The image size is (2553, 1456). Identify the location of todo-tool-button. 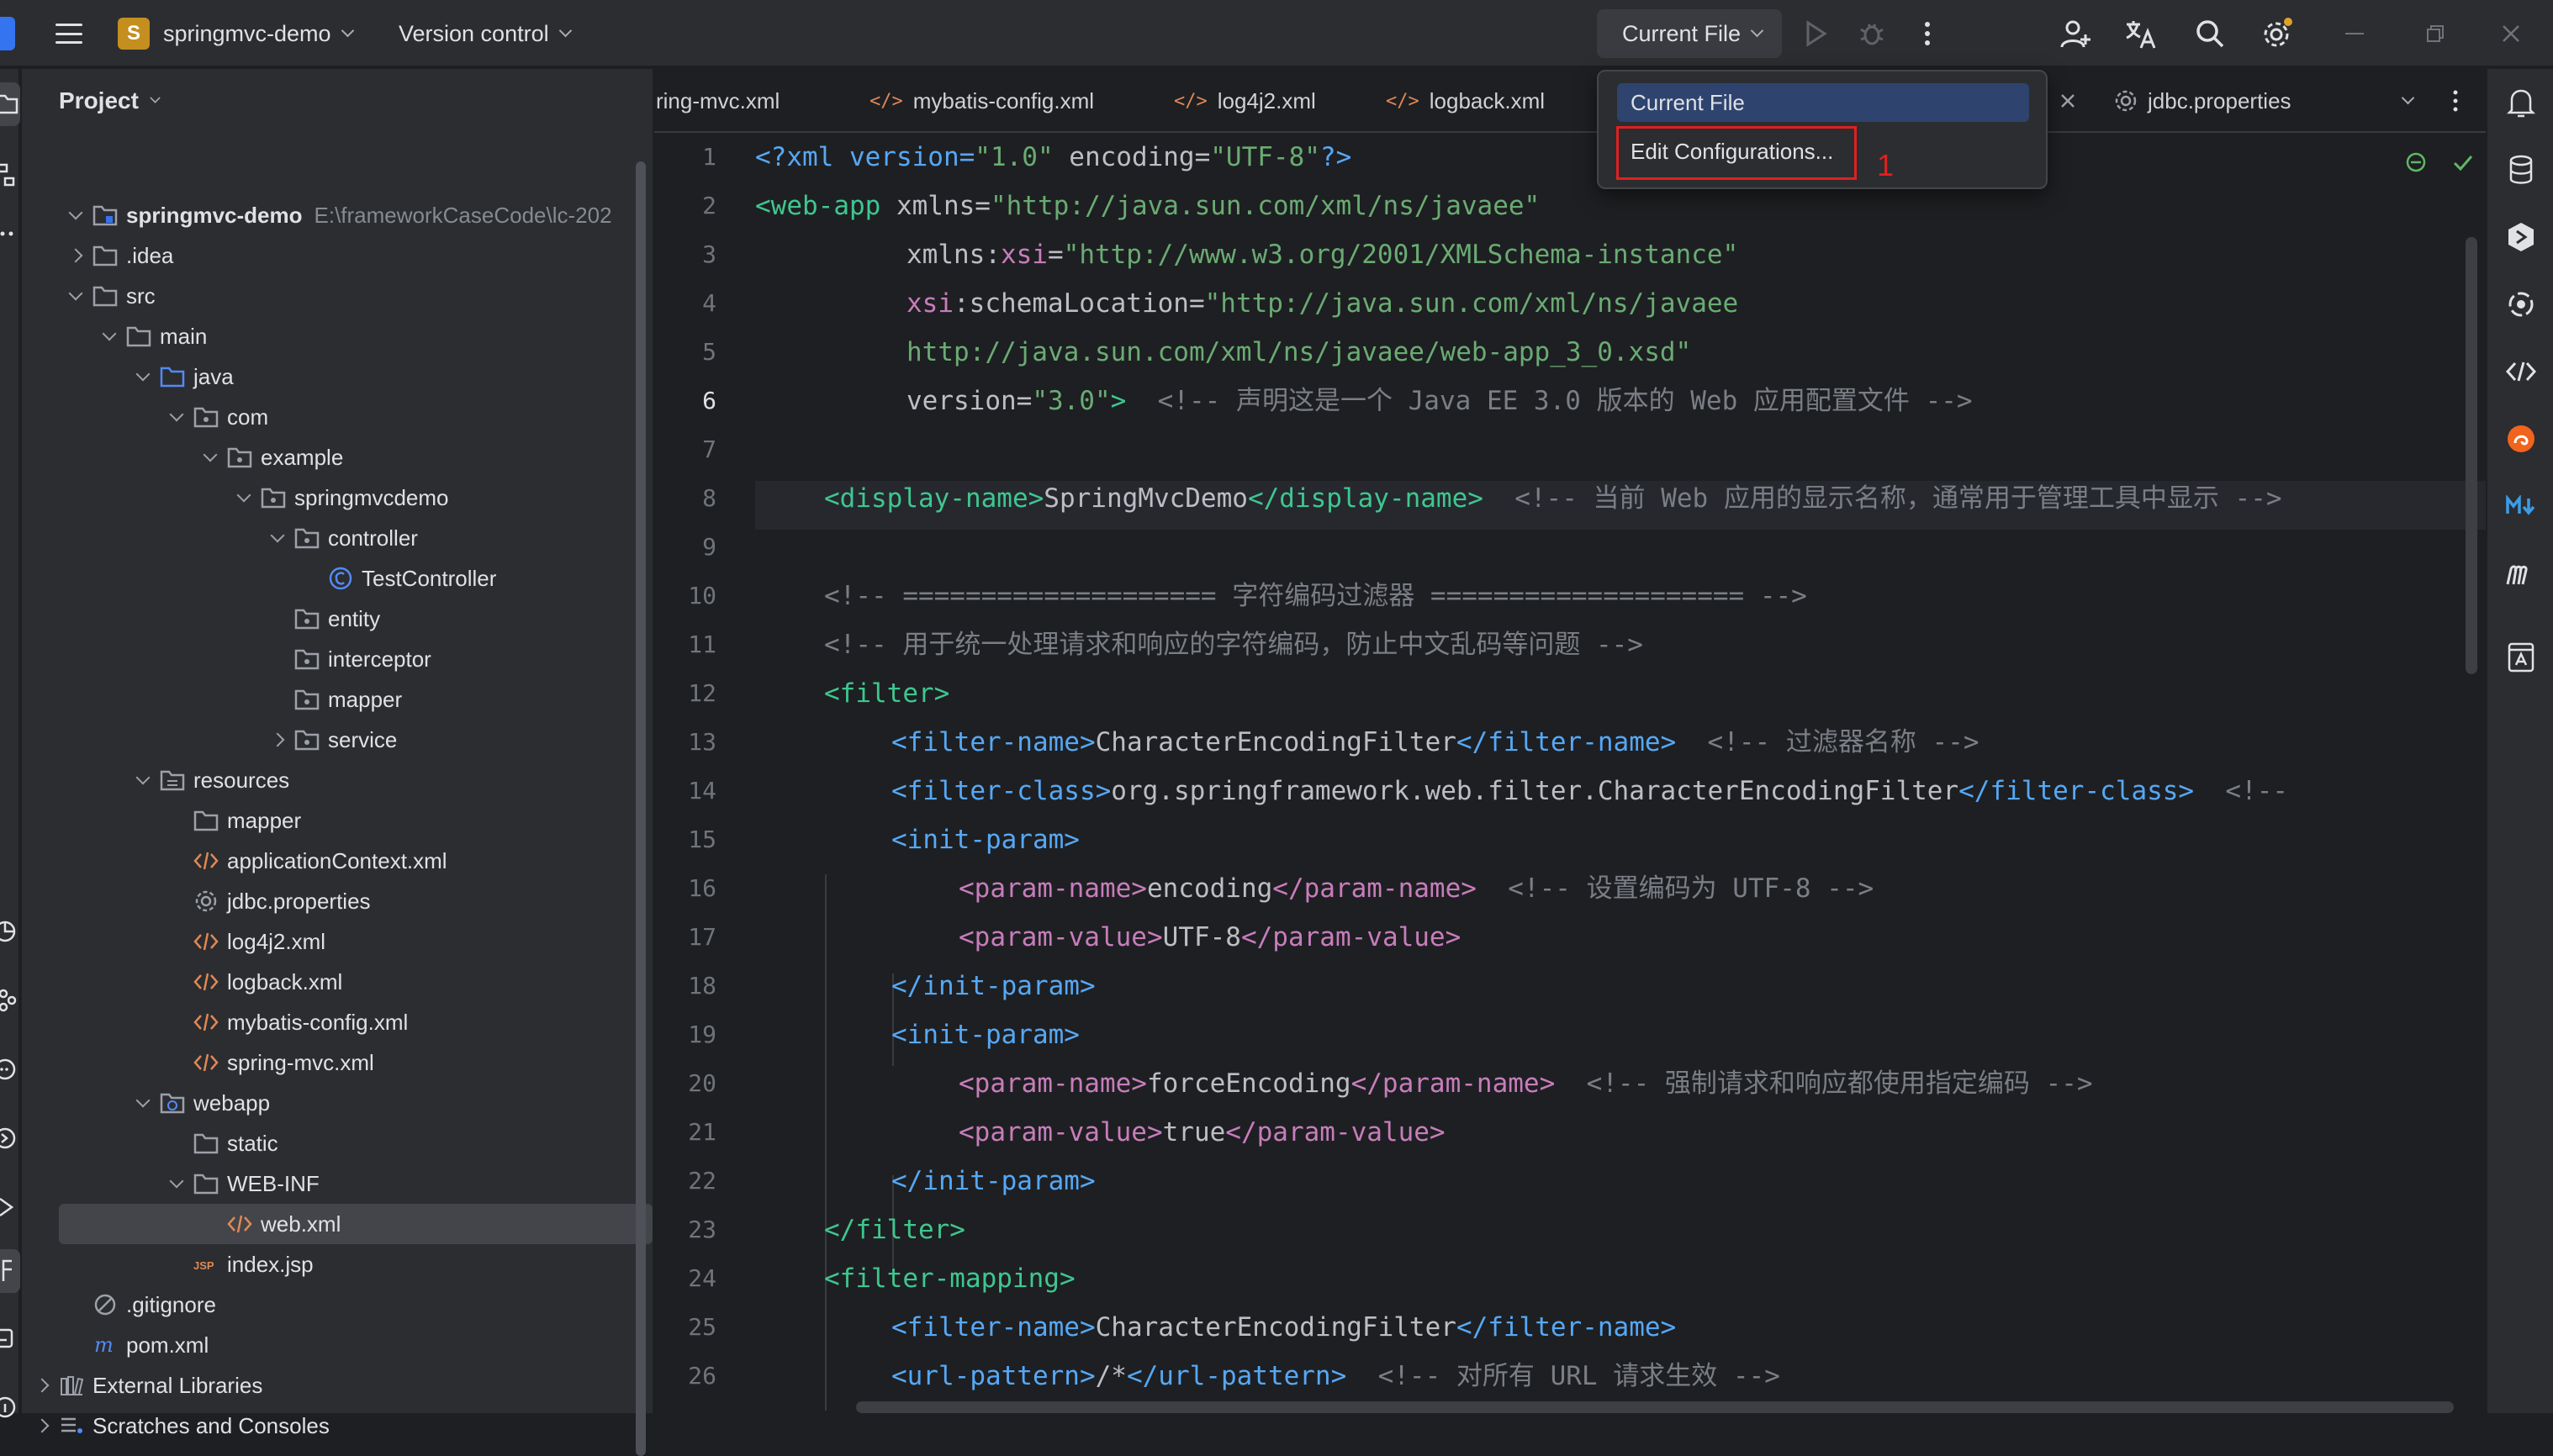
(10, 1407).